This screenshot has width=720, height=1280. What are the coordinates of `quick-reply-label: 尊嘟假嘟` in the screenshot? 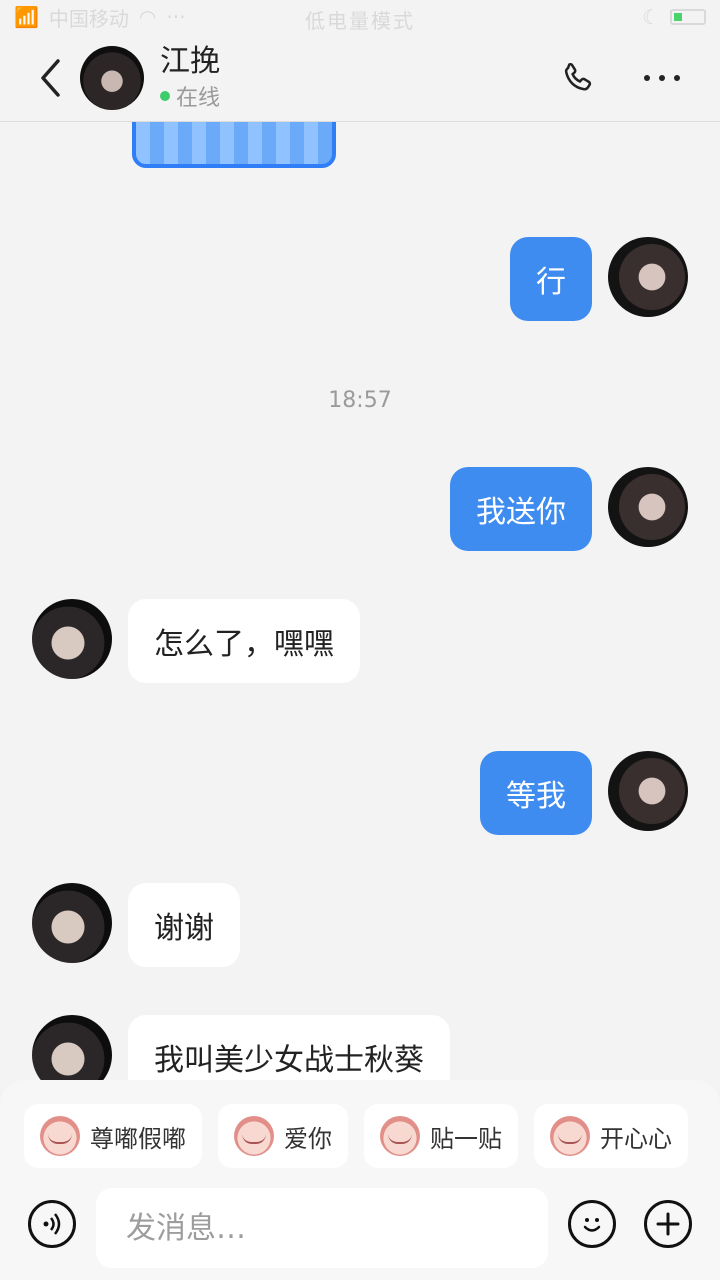 It's located at (138, 1138).